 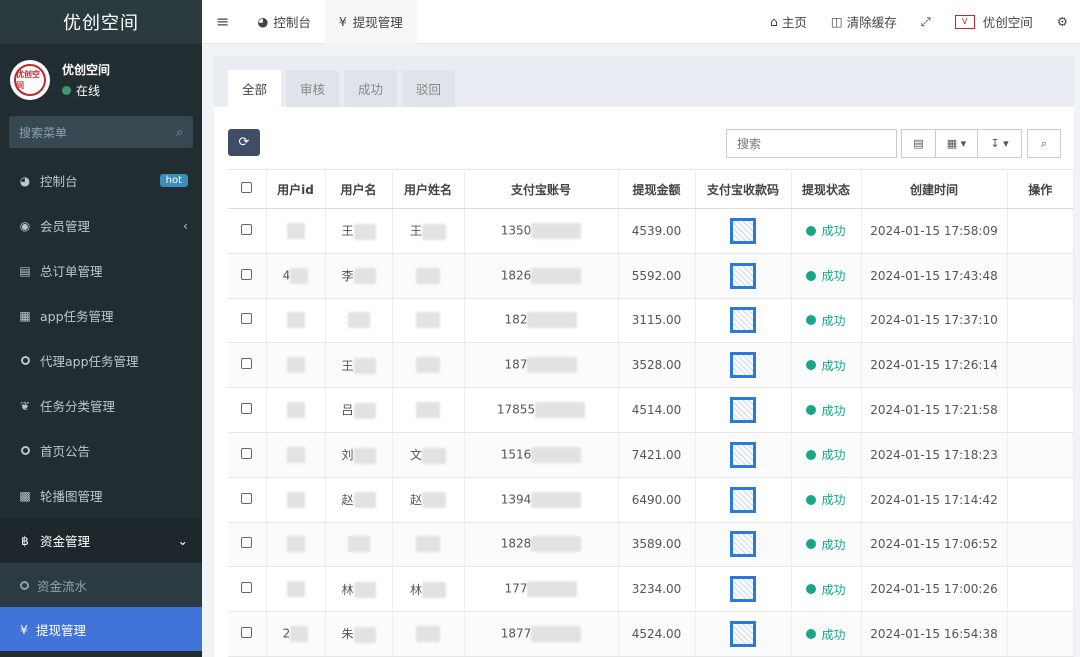 I want to click on amount-cell: 4539.00, so click(x=657, y=231).